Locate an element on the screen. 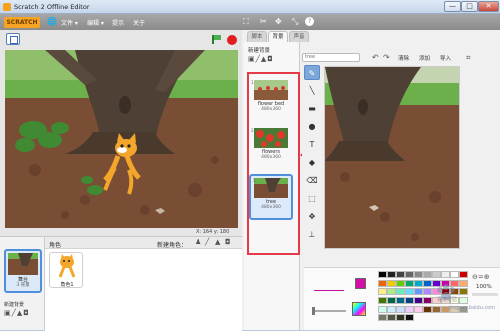 The image size is (500, 331). choose-backdrop-icon: ▣ is located at coordinates (8, 313).